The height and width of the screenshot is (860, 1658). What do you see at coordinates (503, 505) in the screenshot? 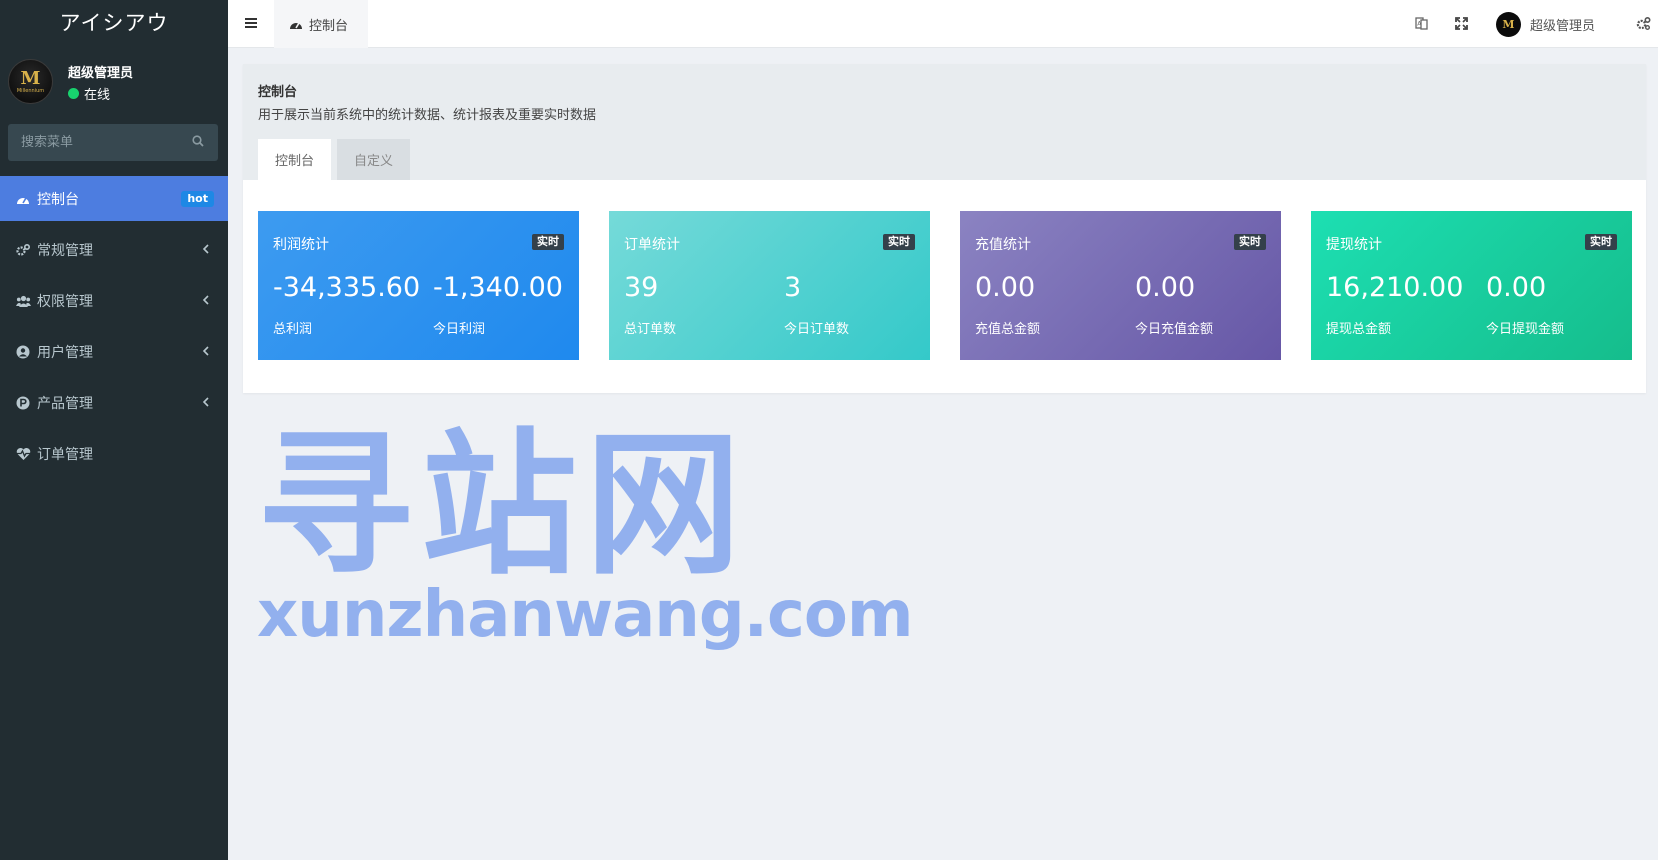
I see `watermark-chinese: 寻站网` at bounding box center [503, 505].